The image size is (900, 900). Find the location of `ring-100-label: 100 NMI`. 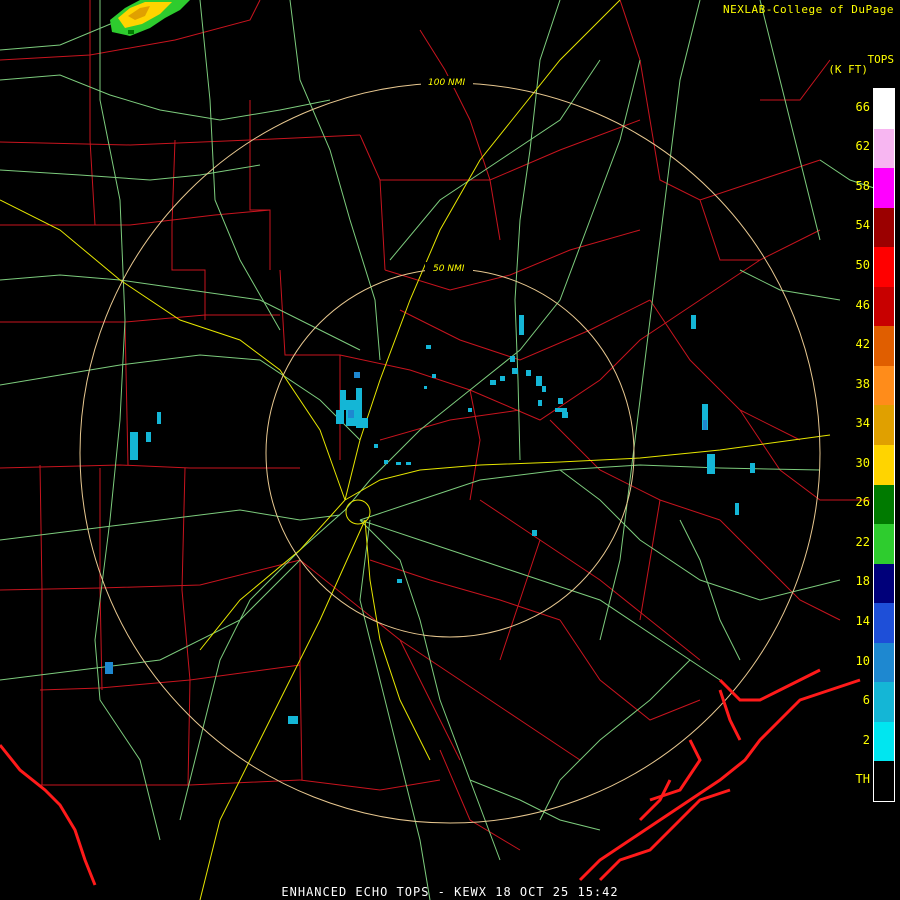

ring-100-label: 100 NMI is located at coordinates (447, 83).